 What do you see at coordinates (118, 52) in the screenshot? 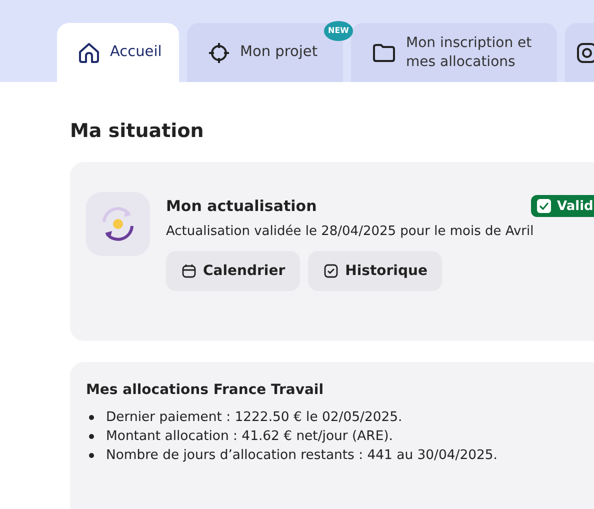
I see `nav-tab: Accueil` at bounding box center [118, 52].